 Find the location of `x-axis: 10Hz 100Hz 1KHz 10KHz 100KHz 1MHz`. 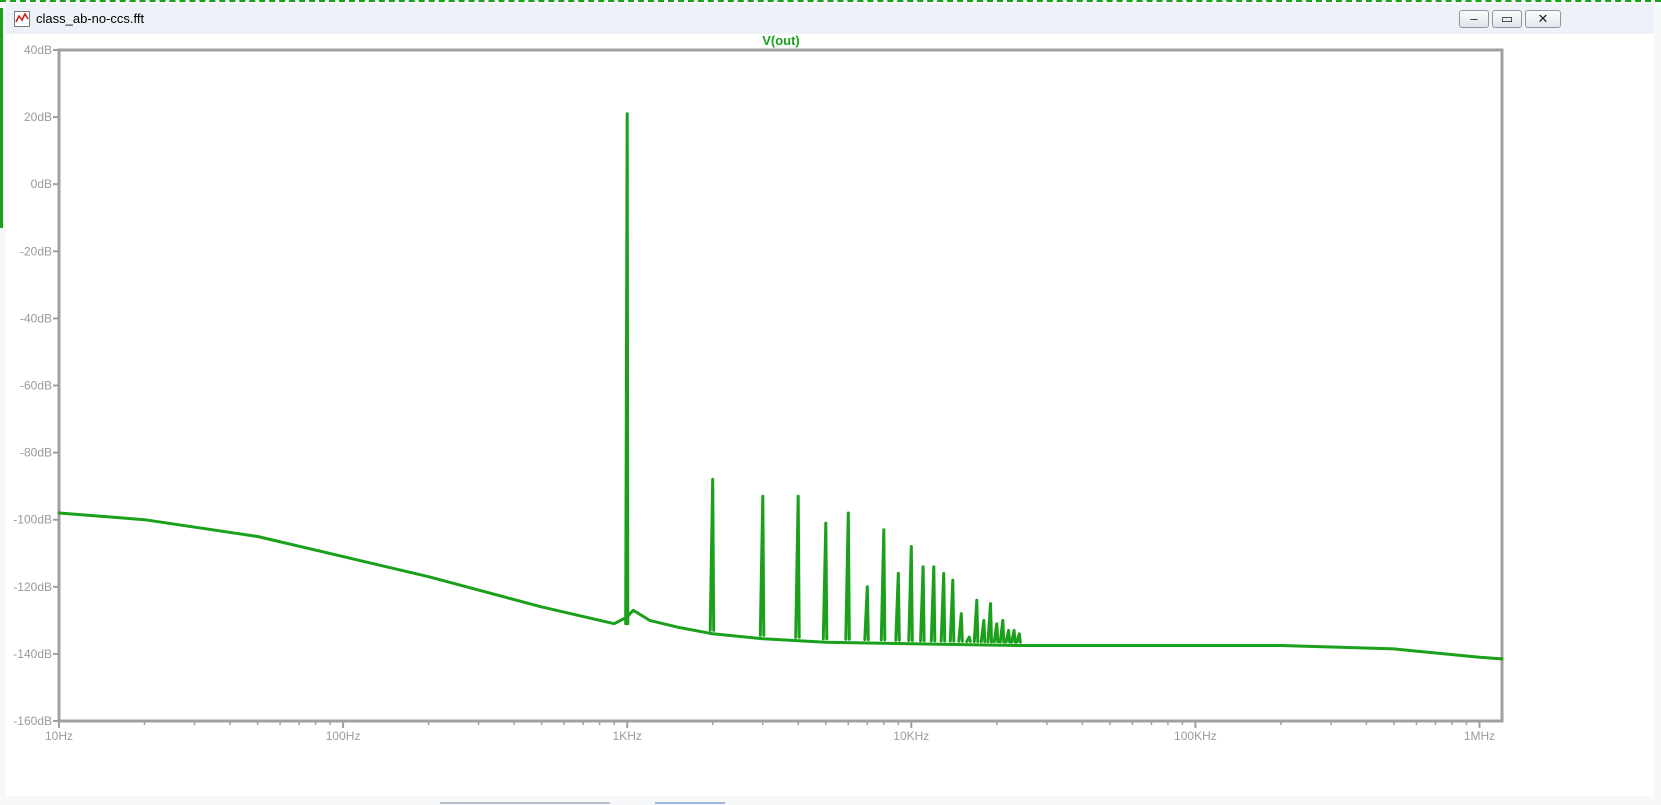

x-axis: 10Hz 100Hz 1KHz 10KHz 100KHz 1MHz is located at coordinates (770, 732).